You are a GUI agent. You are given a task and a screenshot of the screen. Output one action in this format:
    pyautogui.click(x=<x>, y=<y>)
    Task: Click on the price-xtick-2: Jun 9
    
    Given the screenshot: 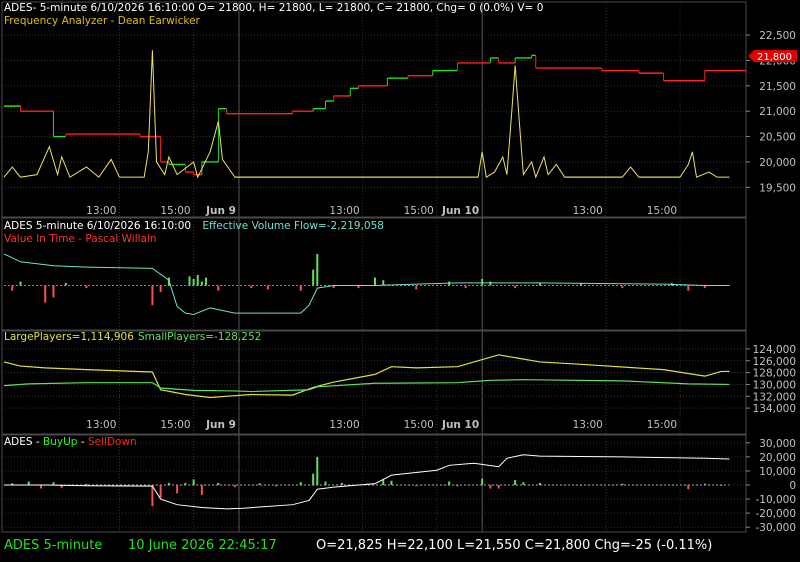 What is the action you would take?
    pyautogui.click(x=220, y=211)
    